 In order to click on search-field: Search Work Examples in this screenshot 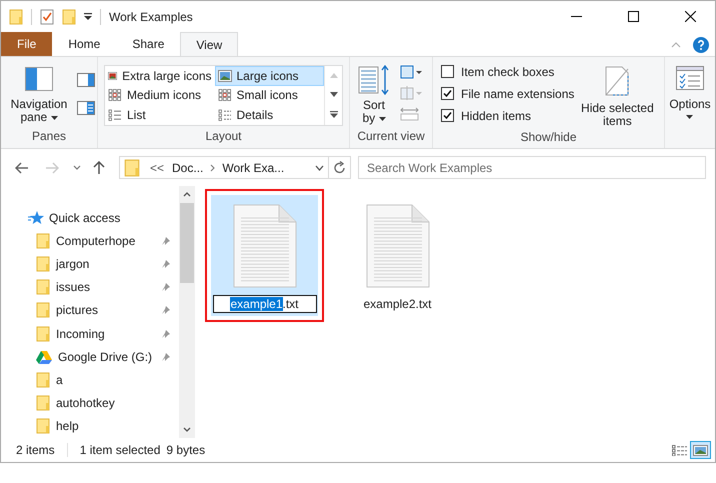, I will do `click(532, 167)`.